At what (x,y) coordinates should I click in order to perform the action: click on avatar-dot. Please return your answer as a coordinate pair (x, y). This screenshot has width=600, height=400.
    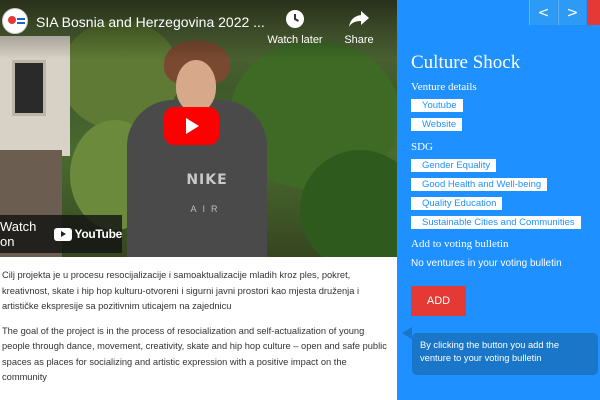
    Looking at the image, I should click on (12, 20).